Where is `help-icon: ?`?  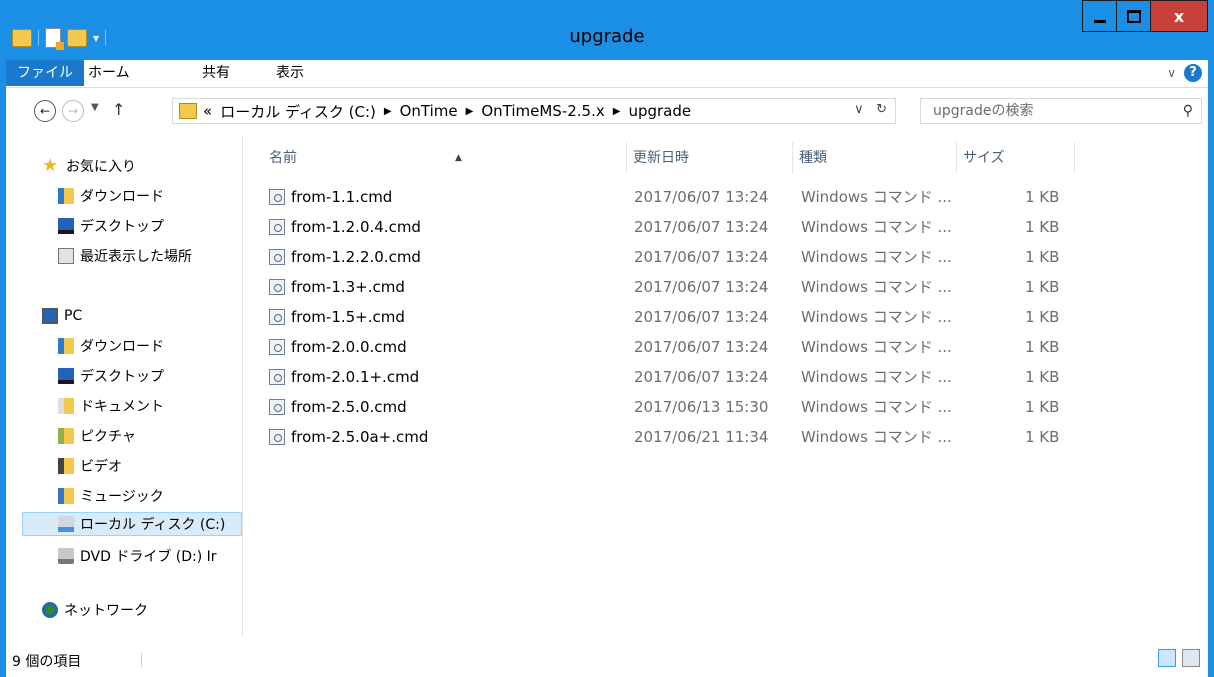 help-icon: ? is located at coordinates (1193, 73).